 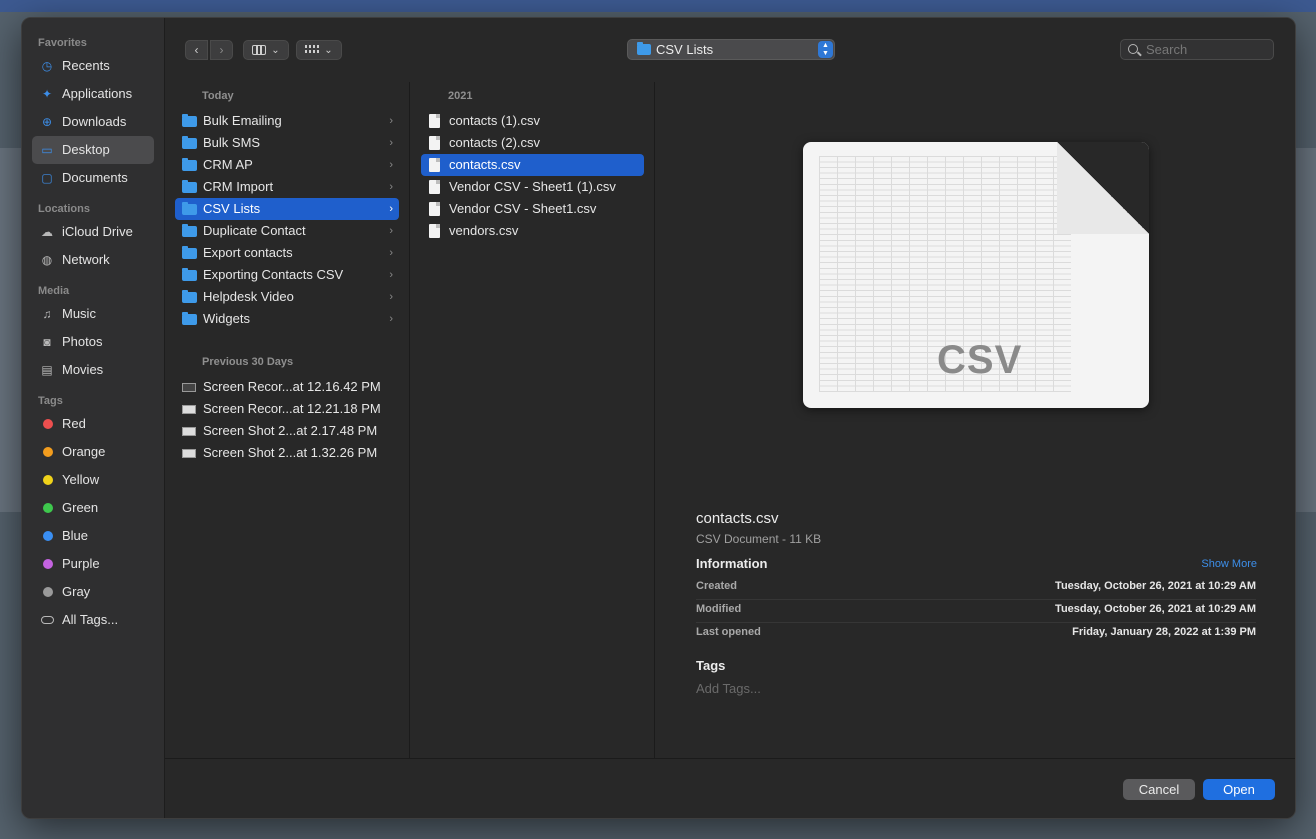 I want to click on page-fold-corner, so click(x=1103, y=188).